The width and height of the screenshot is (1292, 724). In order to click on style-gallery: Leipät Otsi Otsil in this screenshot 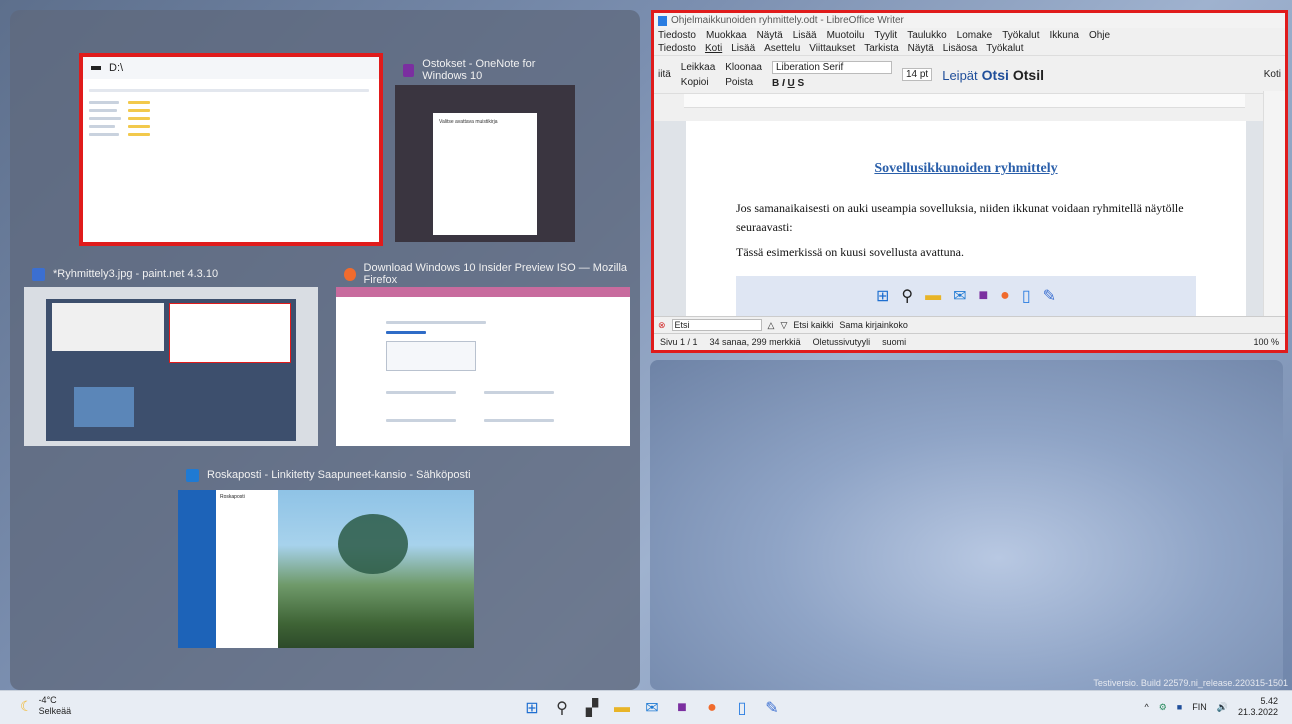, I will do `click(993, 75)`.